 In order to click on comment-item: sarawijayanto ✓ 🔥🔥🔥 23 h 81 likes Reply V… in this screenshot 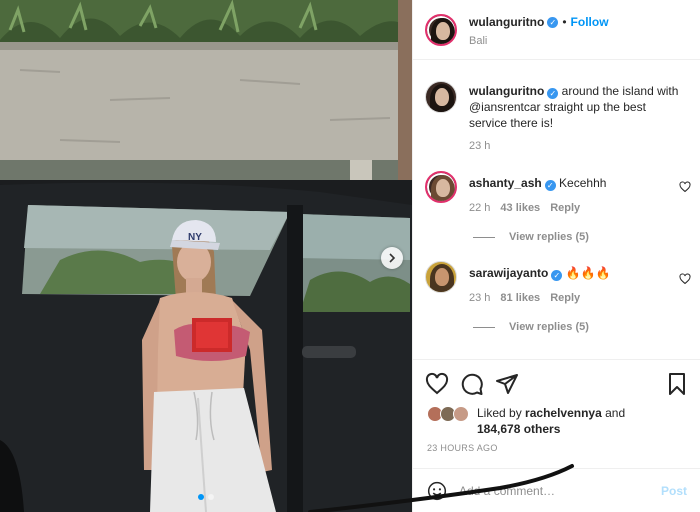, I will do `click(558, 297)`.